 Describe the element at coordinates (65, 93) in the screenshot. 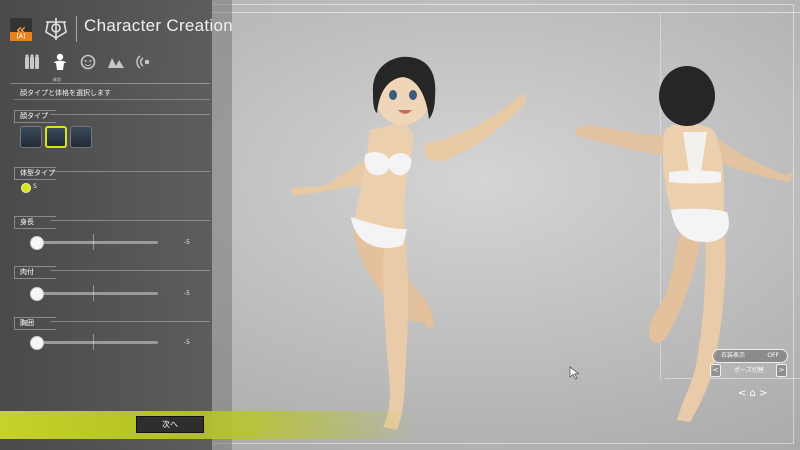

I see `instruction-text: 顔タイプと体格を選択します` at that location.